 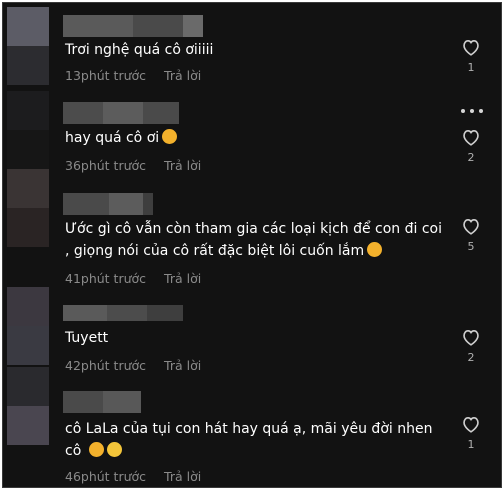 What do you see at coordinates (106, 365) in the screenshot?
I see `comment-time: 42phút trước` at bounding box center [106, 365].